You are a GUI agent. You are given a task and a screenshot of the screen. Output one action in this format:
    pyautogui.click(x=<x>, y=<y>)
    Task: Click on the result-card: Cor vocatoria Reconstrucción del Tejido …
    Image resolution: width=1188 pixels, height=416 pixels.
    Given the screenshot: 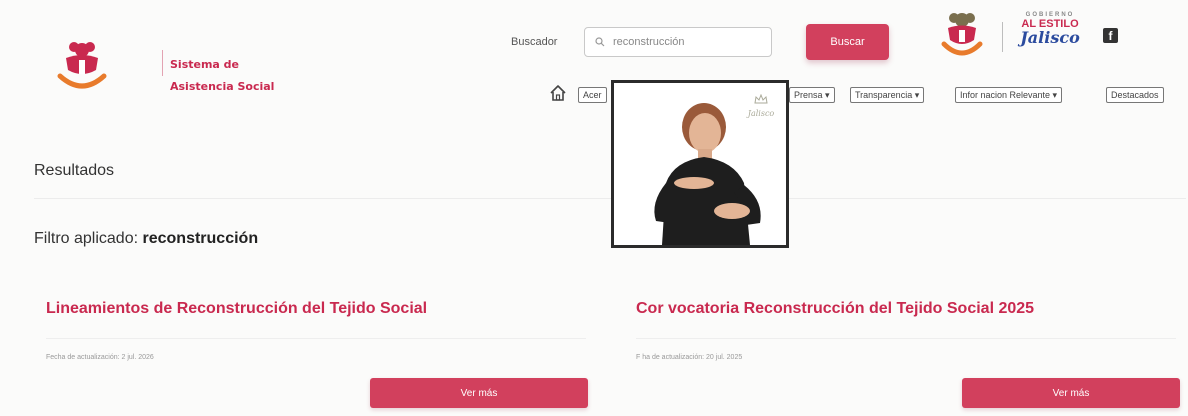 What is the action you would take?
    pyautogui.click(x=904, y=351)
    